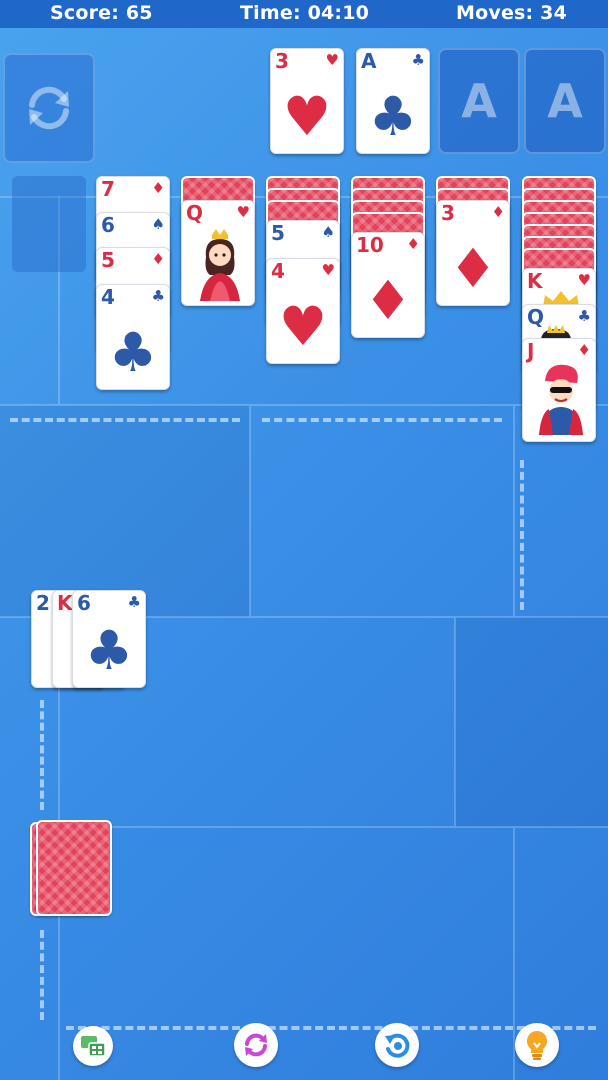  What do you see at coordinates (101, 13) in the screenshot?
I see `score-label: Score: 65` at bounding box center [101, 13].